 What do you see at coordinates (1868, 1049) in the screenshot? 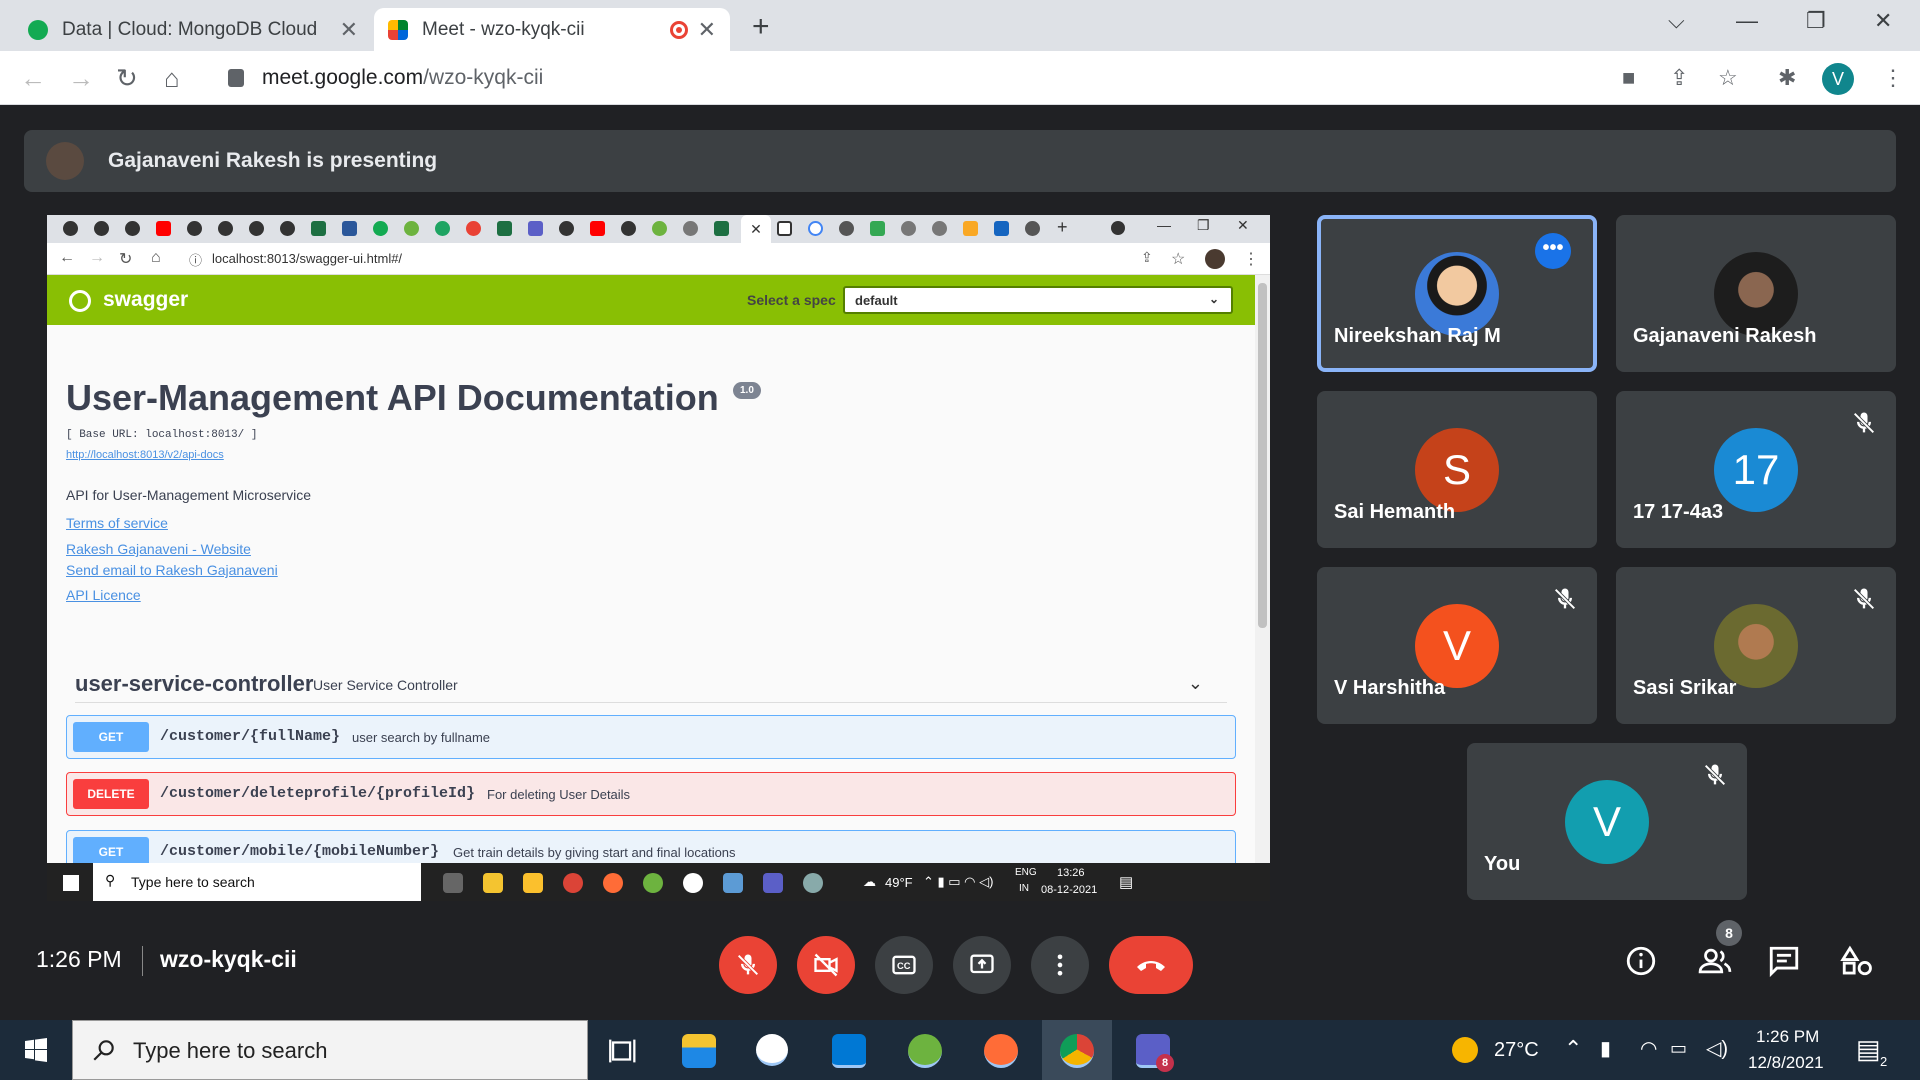
I see `action-center-icon: ▤` at bounding box center [1868, 1049].